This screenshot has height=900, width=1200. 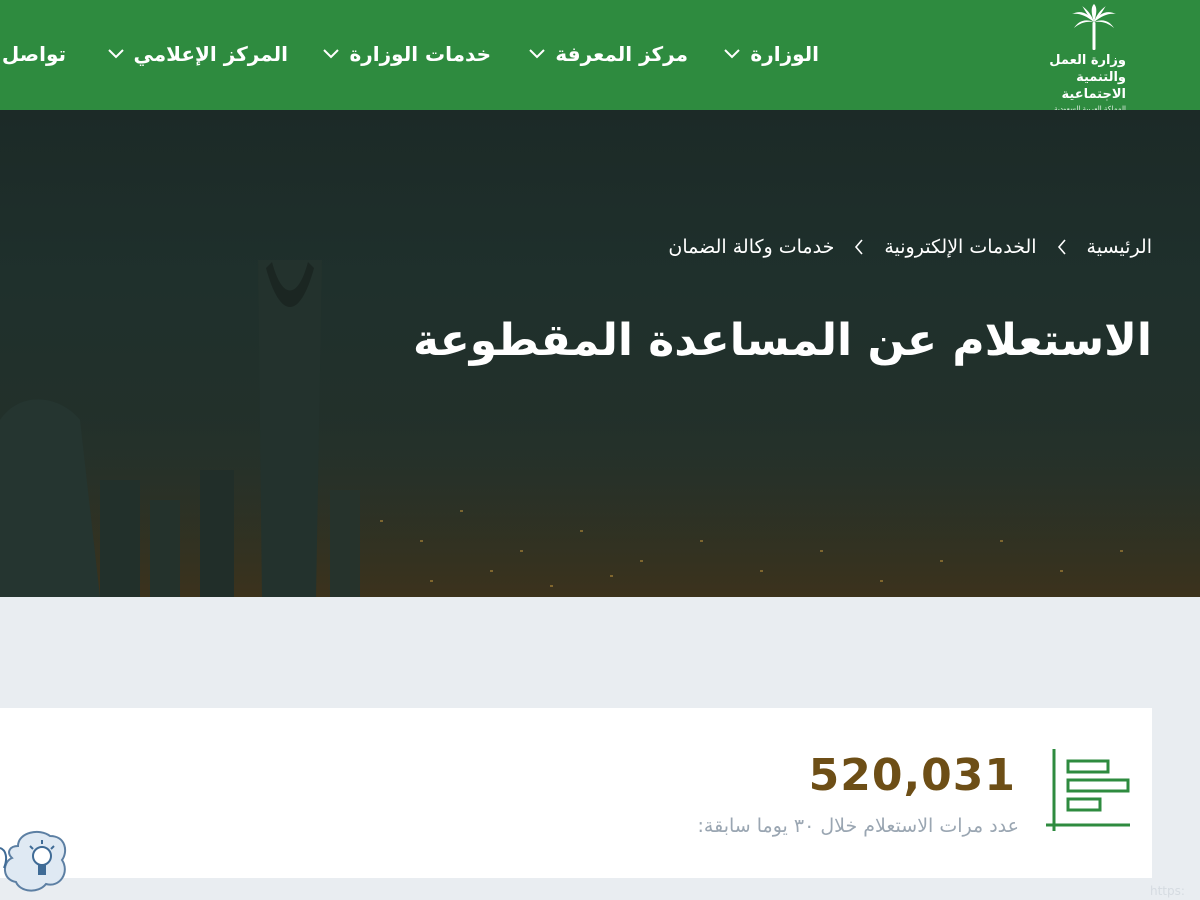 I want to click on page-title: الاستعلام عن المساعدة المقطوعة, so click(x=782, y=340).